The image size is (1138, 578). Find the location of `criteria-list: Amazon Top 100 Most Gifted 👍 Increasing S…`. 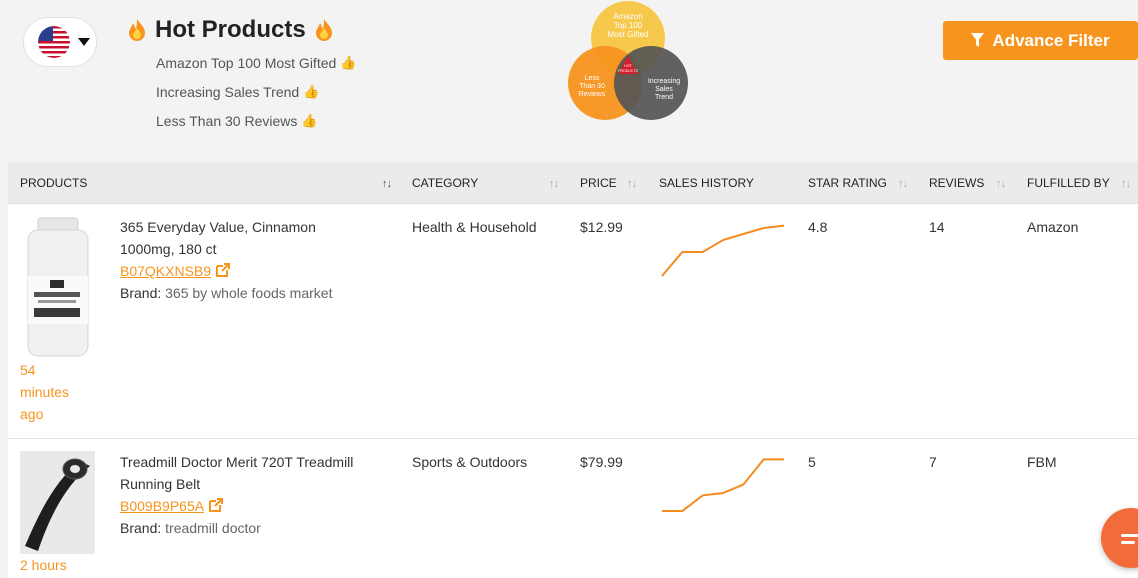

criteria-list: Amazon Top 100 Most Gifted 👍 Increasing S… is located at coordinates (256, 97).